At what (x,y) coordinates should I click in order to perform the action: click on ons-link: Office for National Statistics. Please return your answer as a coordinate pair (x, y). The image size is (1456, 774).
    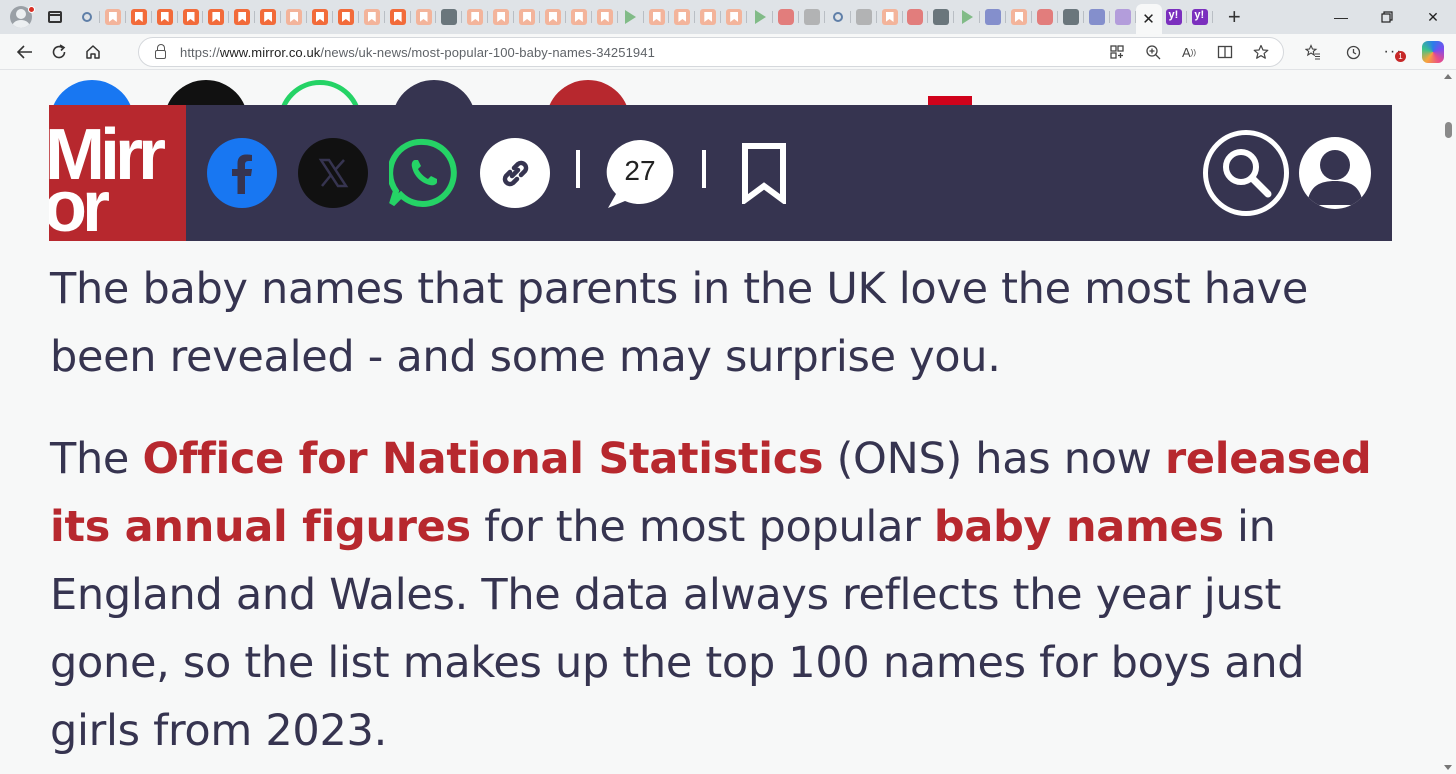
    Looking at the image, I should click on (482, 459).